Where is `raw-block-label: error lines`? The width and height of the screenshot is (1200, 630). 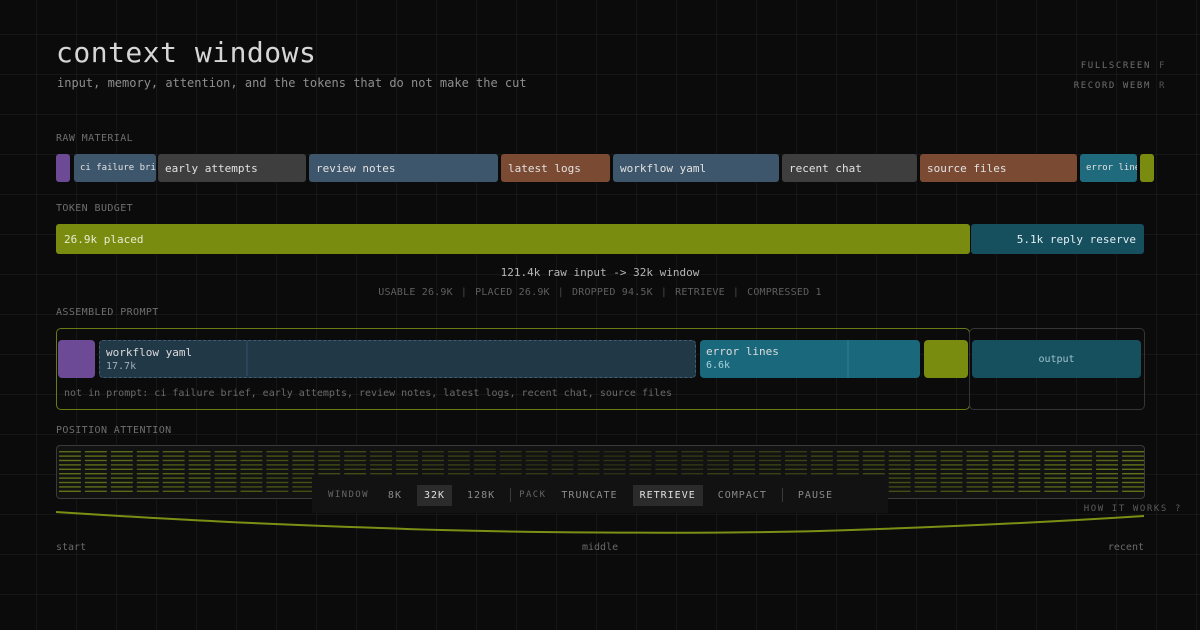 raw-block-label: error lines is located at coordinates (1111, 168).